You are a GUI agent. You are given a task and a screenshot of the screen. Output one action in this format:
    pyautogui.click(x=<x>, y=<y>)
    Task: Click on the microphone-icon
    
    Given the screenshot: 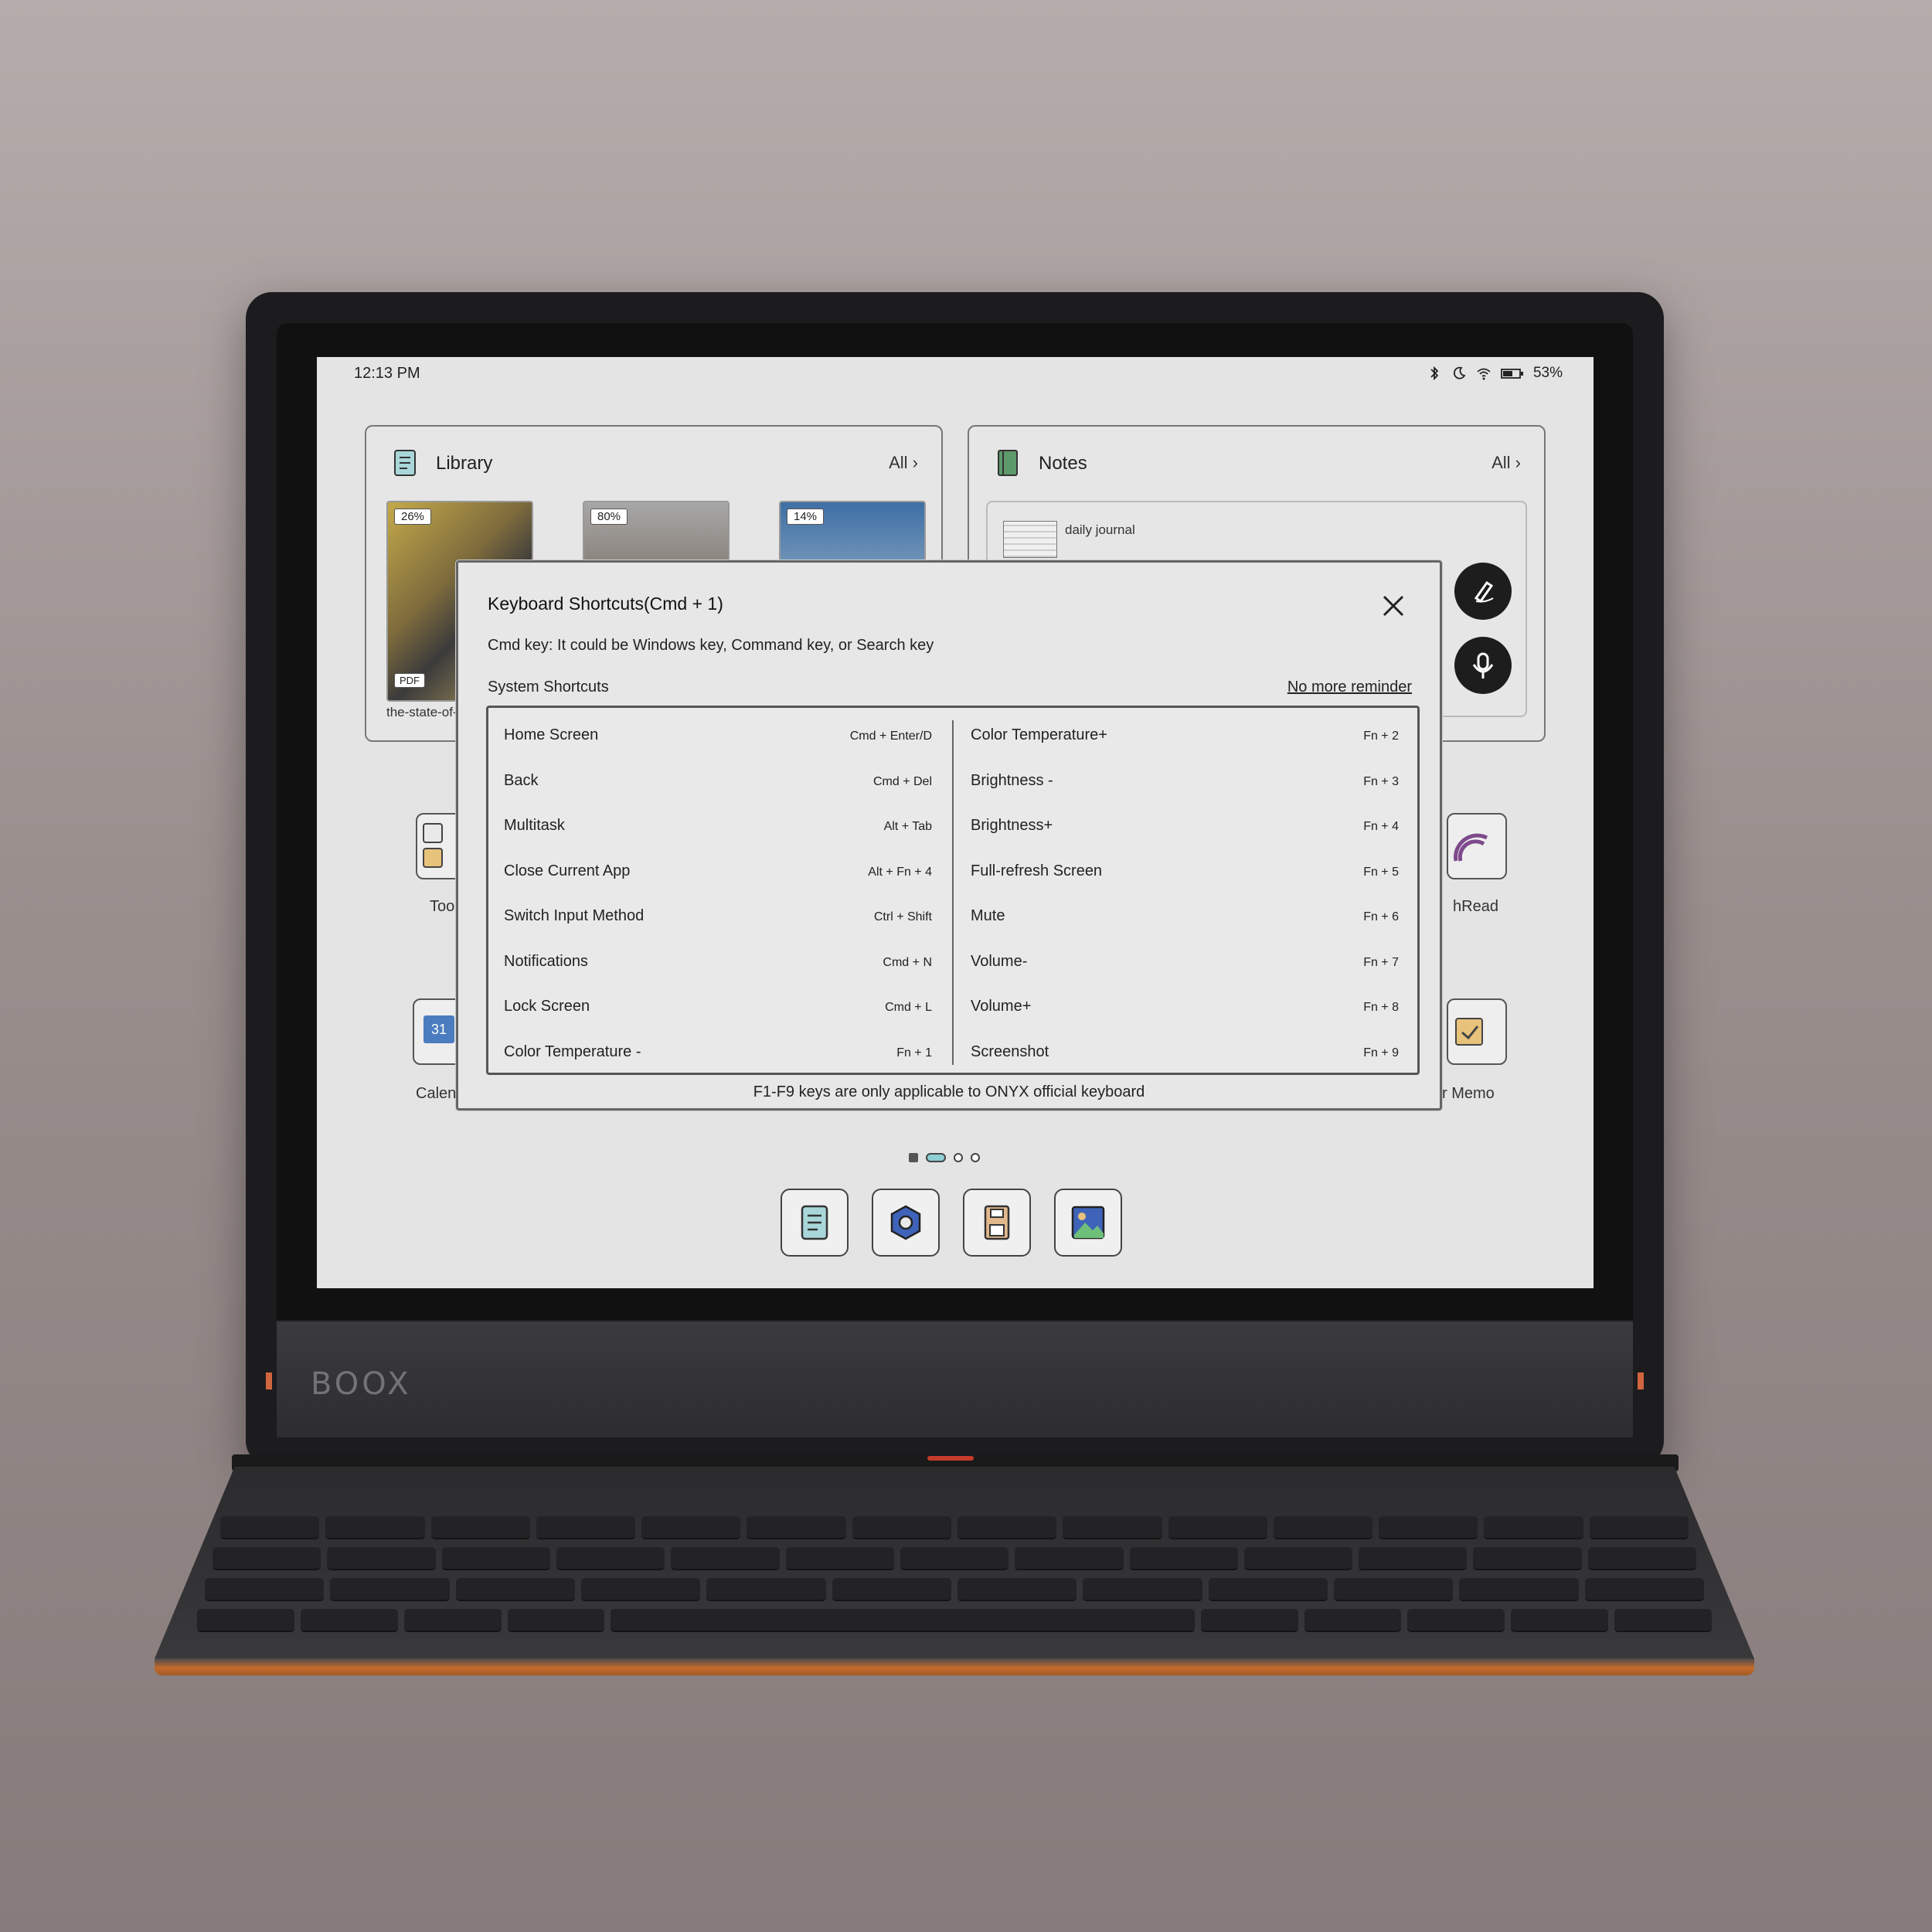 What is the action you would take?
    pyautogui.click(x=1483, y=666)
    